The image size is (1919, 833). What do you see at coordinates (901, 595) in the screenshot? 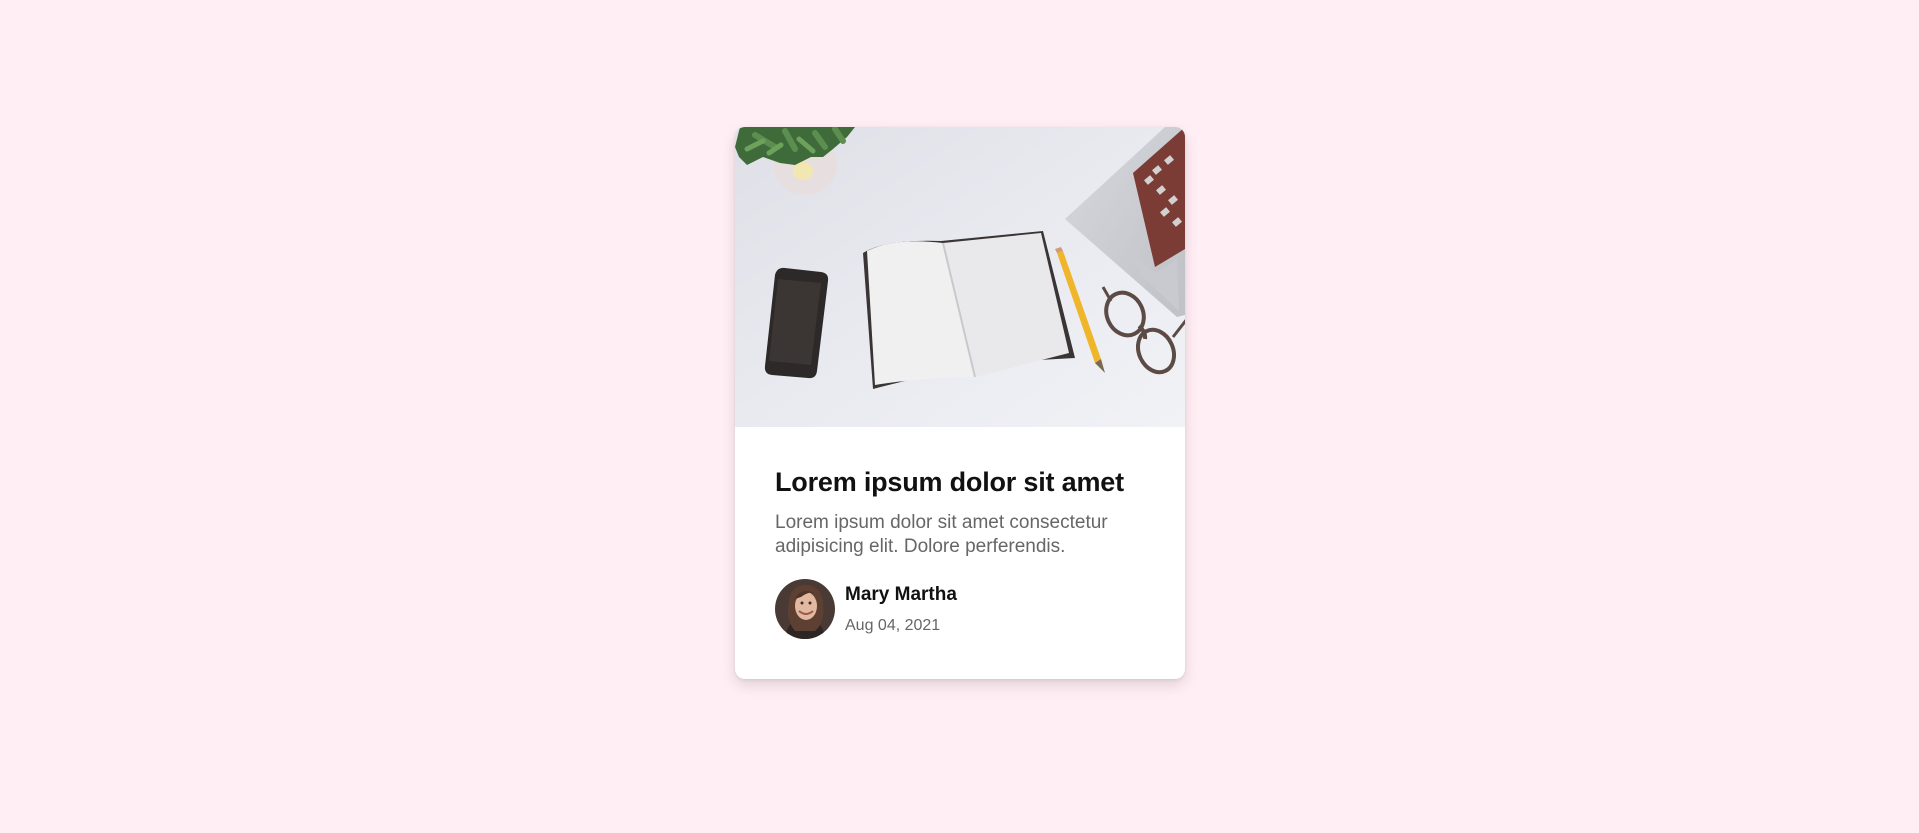
I see `author-name: Mary Martha` at bounding box center [901, 595].